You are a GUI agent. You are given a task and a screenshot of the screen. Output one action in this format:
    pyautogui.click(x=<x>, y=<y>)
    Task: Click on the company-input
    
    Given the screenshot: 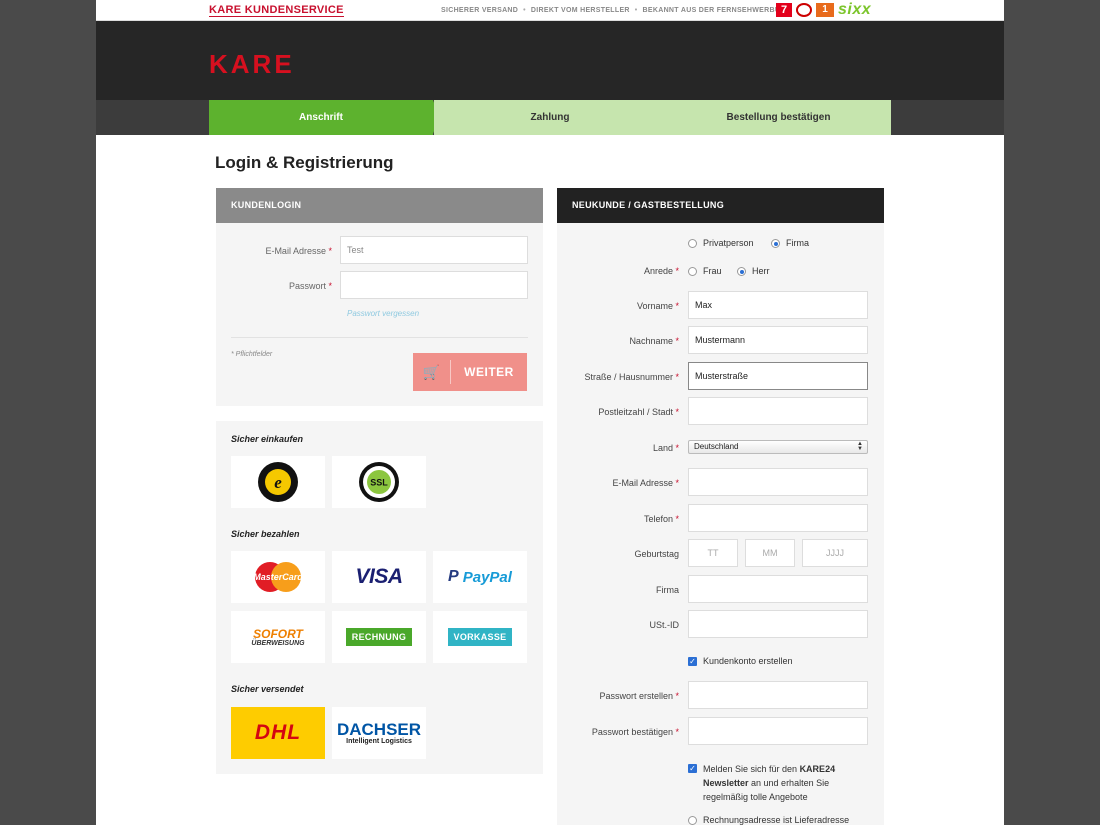 What is the action you would take?
    pyautogui.click(x=778, y=589)
    